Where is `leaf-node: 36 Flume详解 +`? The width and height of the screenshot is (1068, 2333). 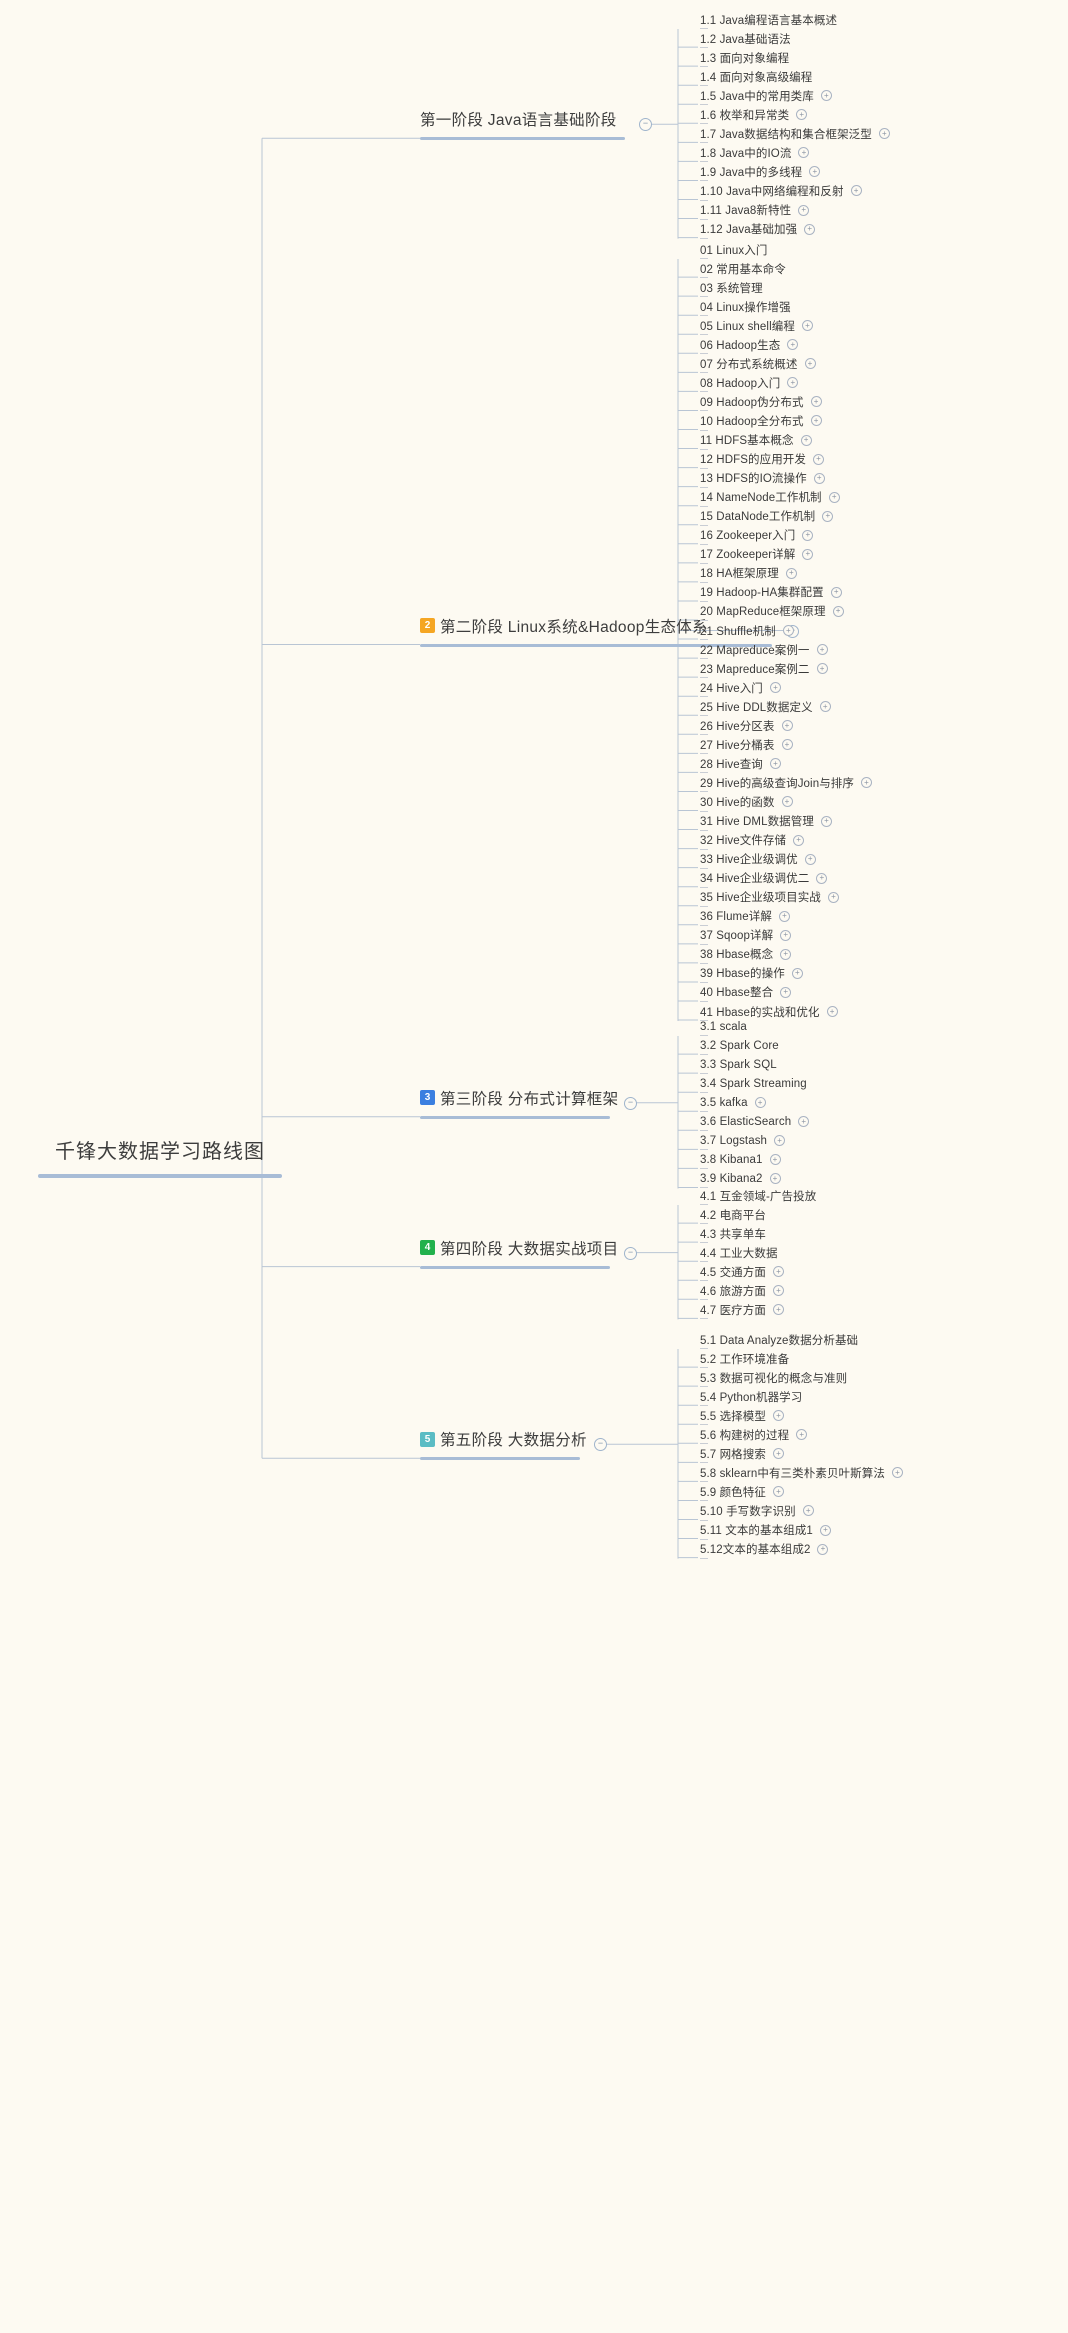 leaf-node: 36 Flume详解 + is located at coordinates (745, 916).